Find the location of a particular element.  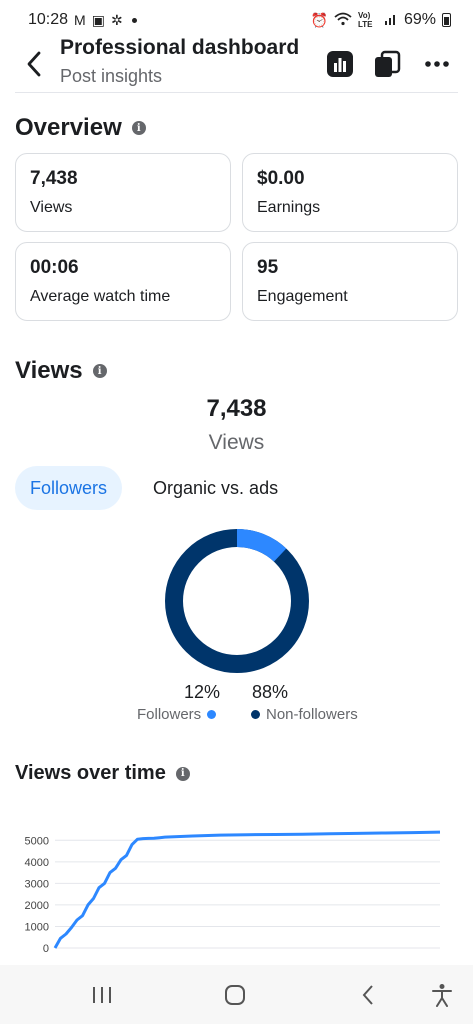

battery-icon is located at coordinates (446, 20).